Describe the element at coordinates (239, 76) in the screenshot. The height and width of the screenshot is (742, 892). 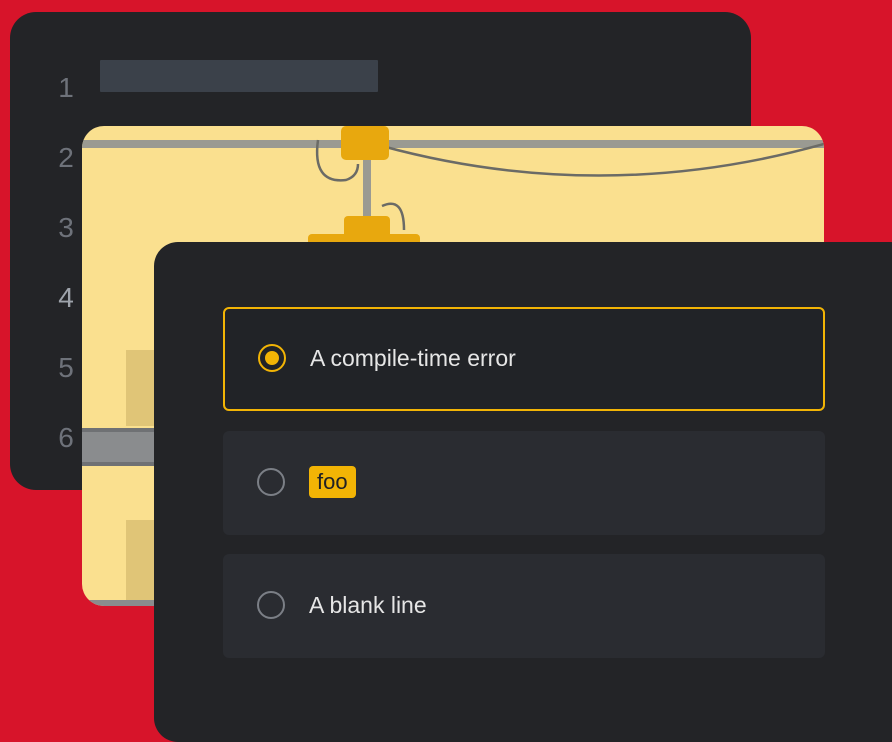
I see `code-line-placeholder` at that location.